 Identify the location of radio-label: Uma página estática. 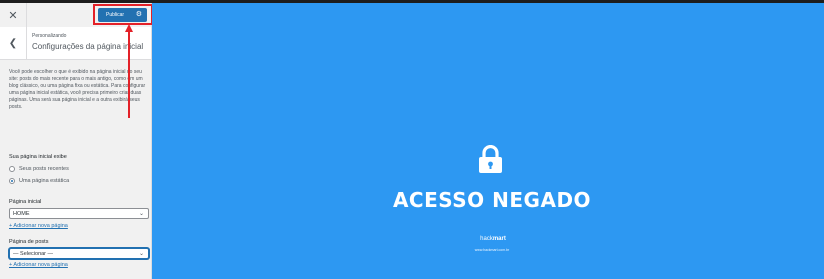
(44, 181).